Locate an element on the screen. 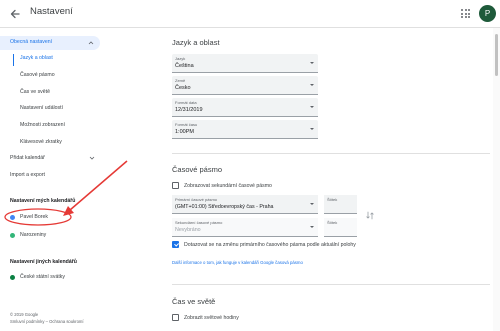 The height and width of the screenshot is (331, 500). footer-links: Smluvní podmínky – Ochrana soukromí is located at coordinates (47, 321).